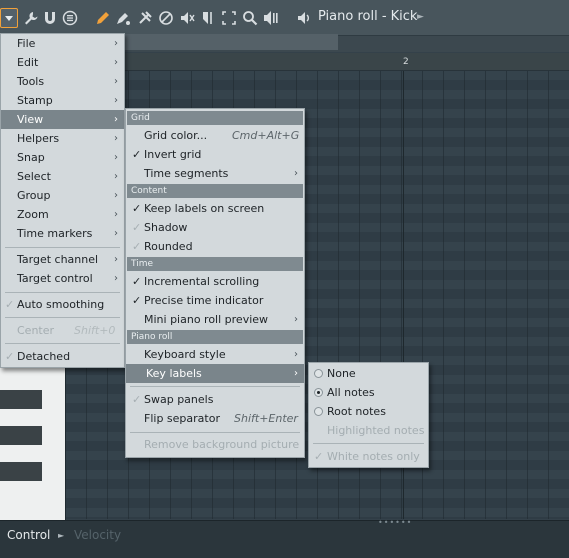  I want to click on select-icon, so click(229, 18).